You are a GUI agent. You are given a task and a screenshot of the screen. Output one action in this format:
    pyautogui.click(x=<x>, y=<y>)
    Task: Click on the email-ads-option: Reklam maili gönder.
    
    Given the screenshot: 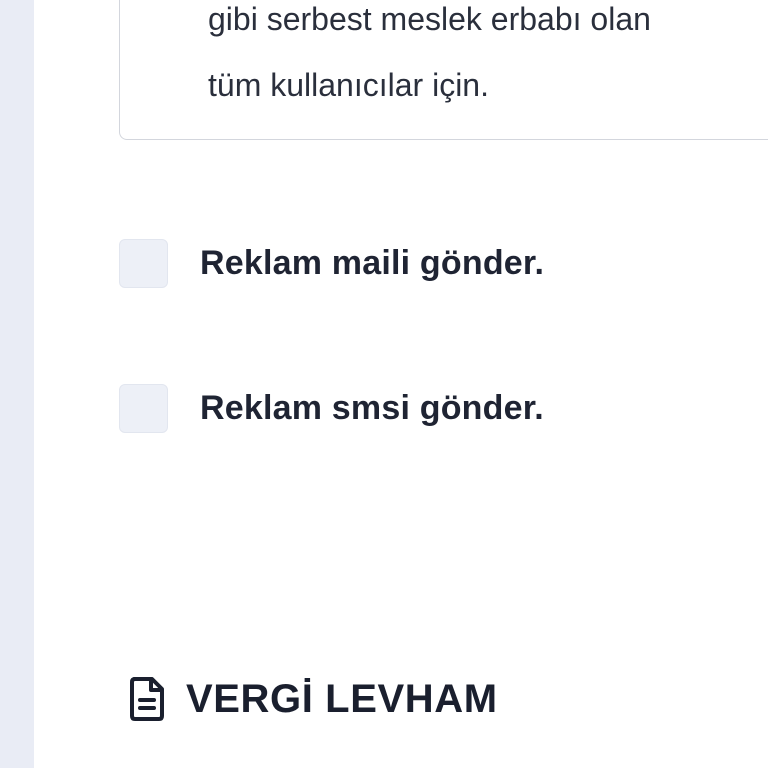 What is the action you would take?
    pyautogui.click(x=331, y=263)
    